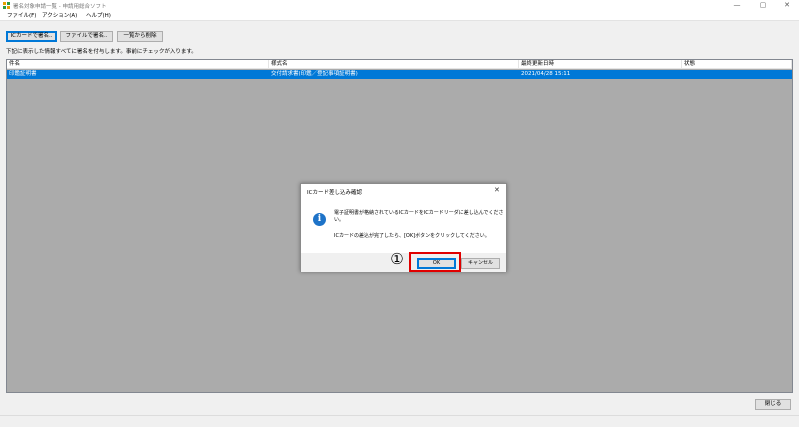 The width and height of the screenshot is (799, 427). Describe the element at coordinates (86, 36) in the screenshot. I see `file-sign-button: ファイルで署名..` at that location.